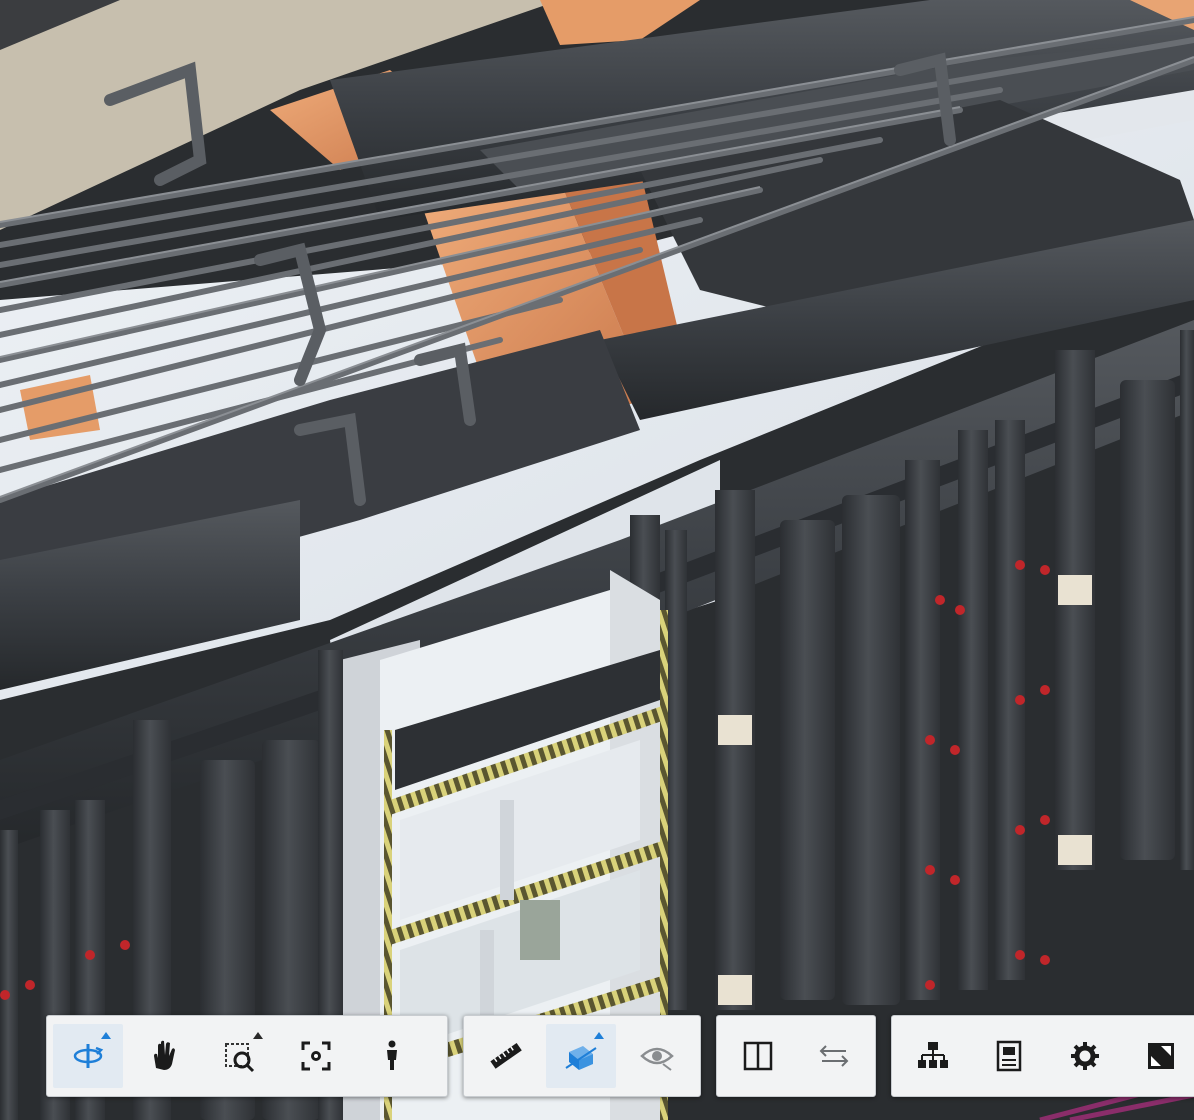 The image size is (1194, 1120). I want to click on swap-button, so click(834, 1056).